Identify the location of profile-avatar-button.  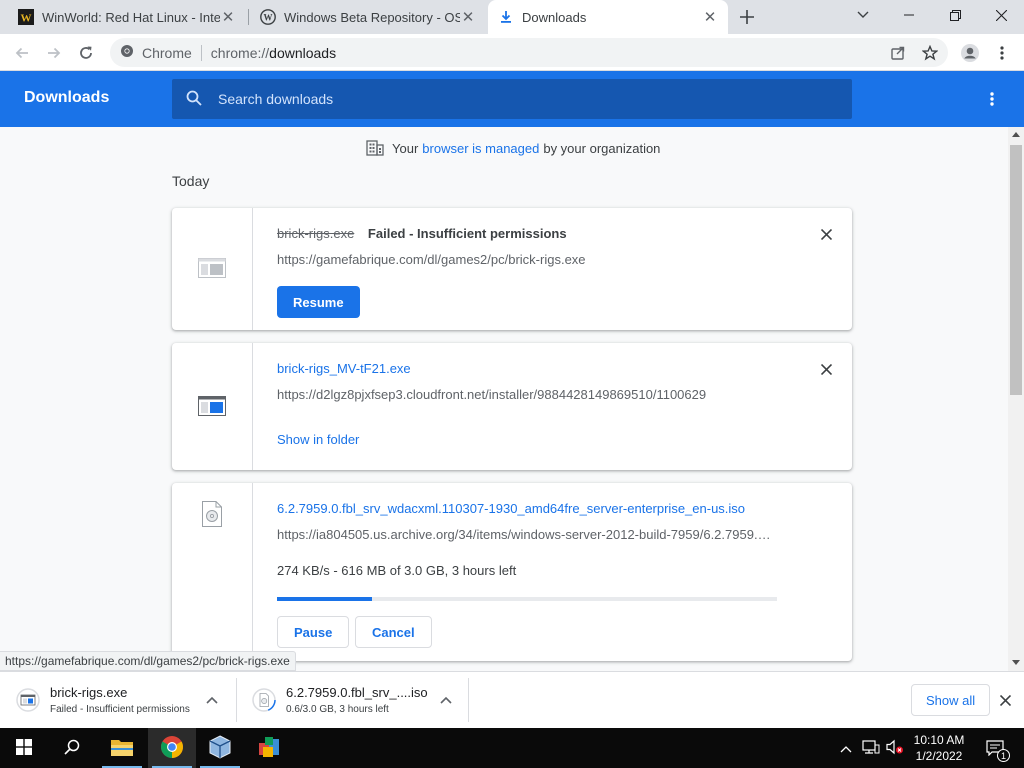
(970, 53).